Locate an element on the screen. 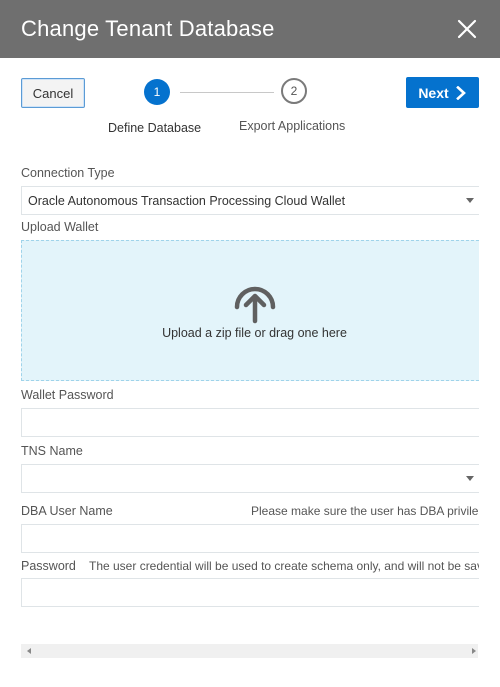 The image size is (500, 687). step-1-indicator: 1 is located at coordinates (157, 92).